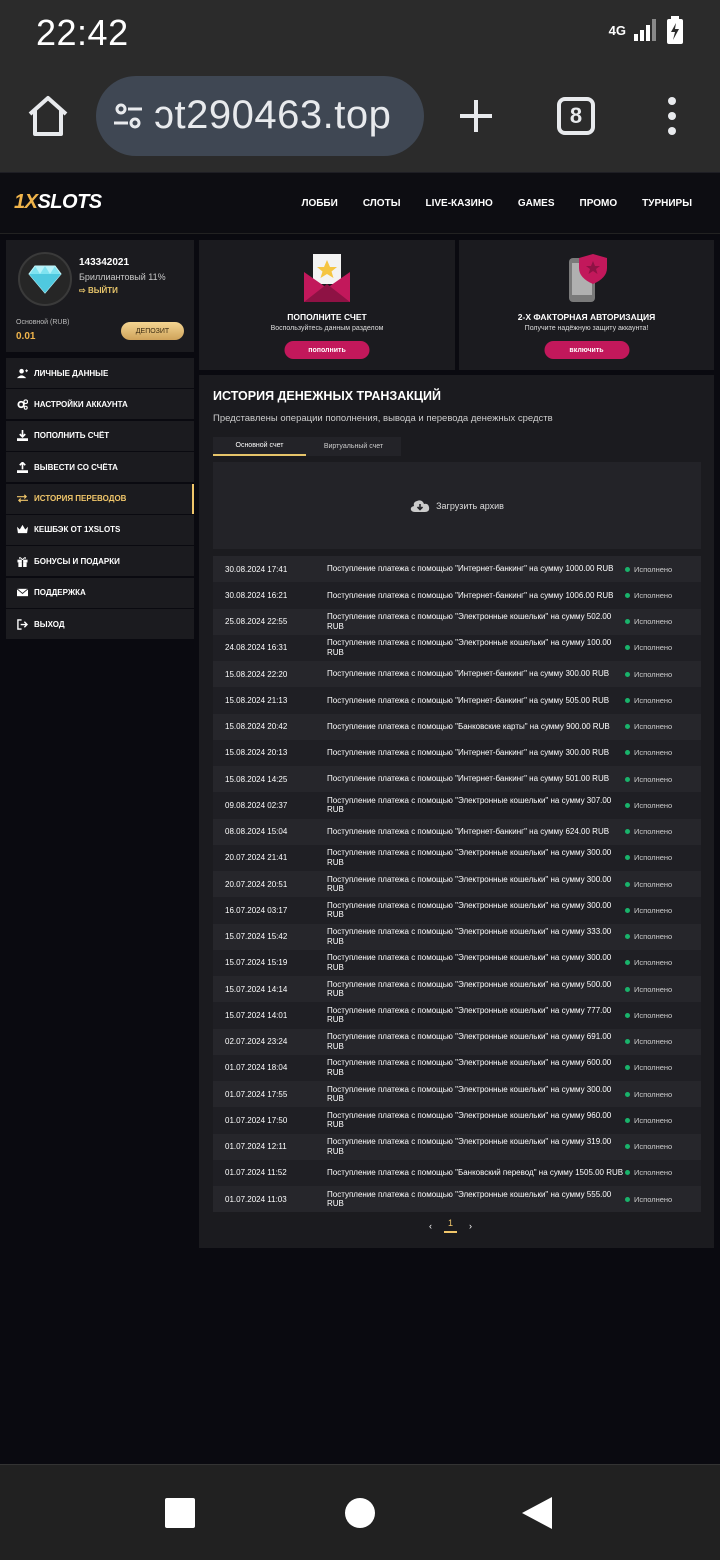 The width and height of the screenshot is (720, 1560). Describe the element at coordinates (100, 624) in the screenshot. I see `sidebar-item-logout: ВЫХОД` at that location.